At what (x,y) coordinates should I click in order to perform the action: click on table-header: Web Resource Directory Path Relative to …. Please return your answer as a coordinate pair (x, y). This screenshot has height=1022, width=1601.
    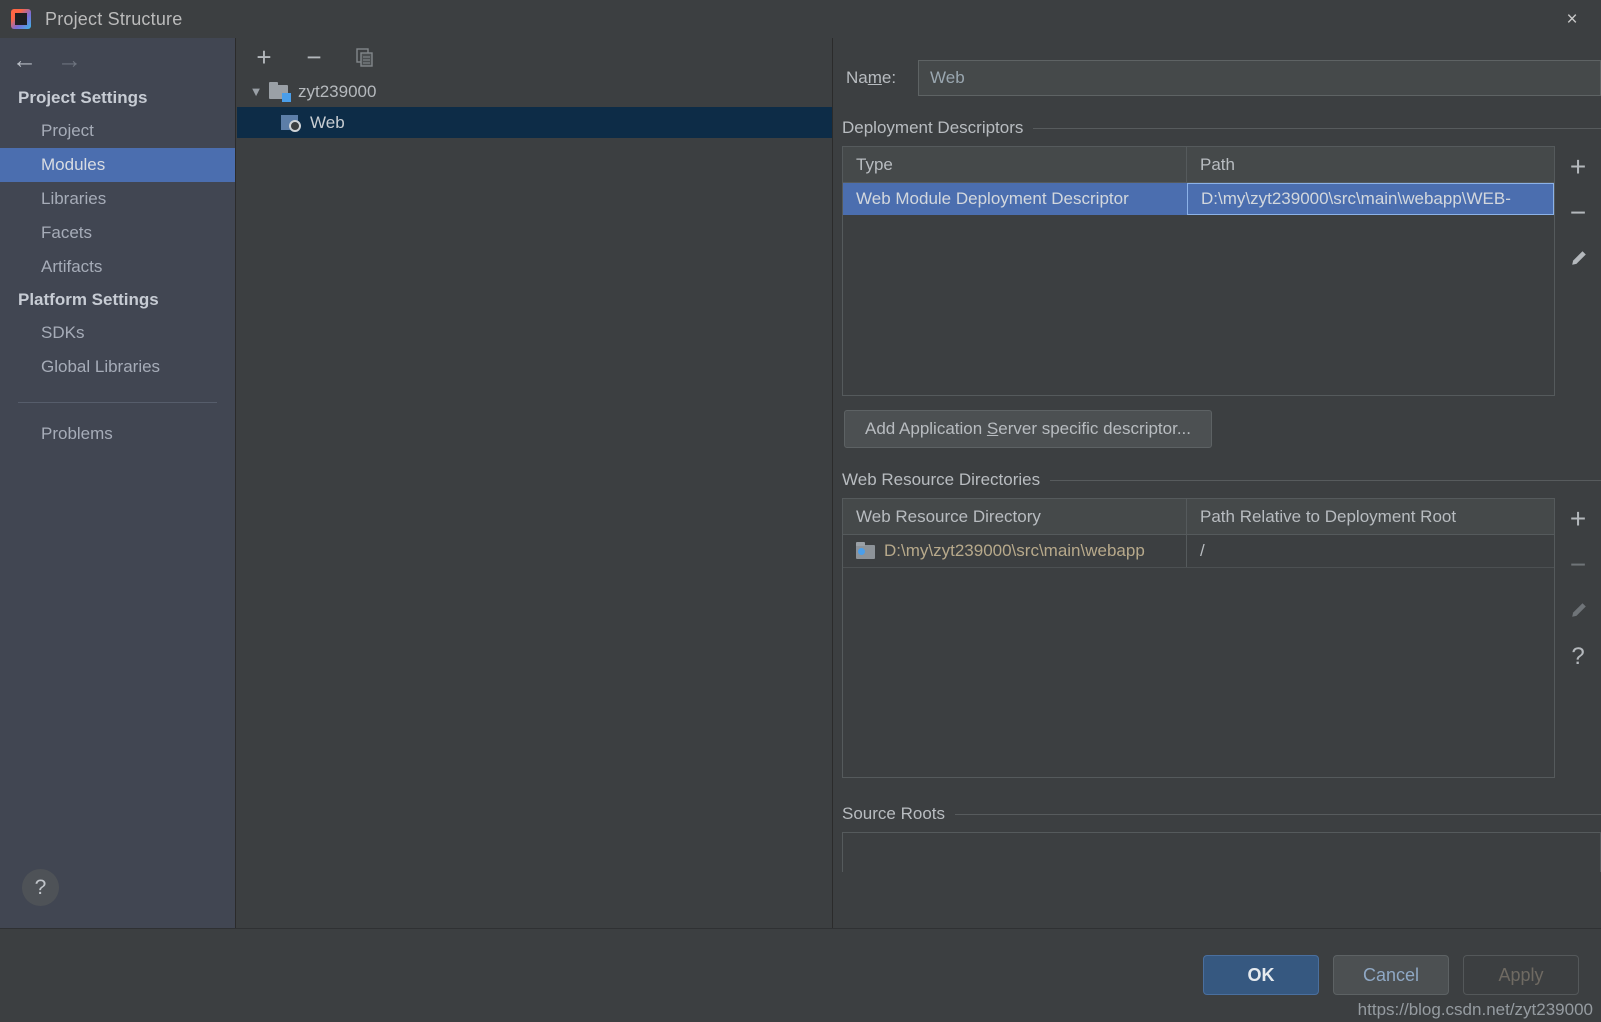
    Looking at the image, I should click on (1198, 517).